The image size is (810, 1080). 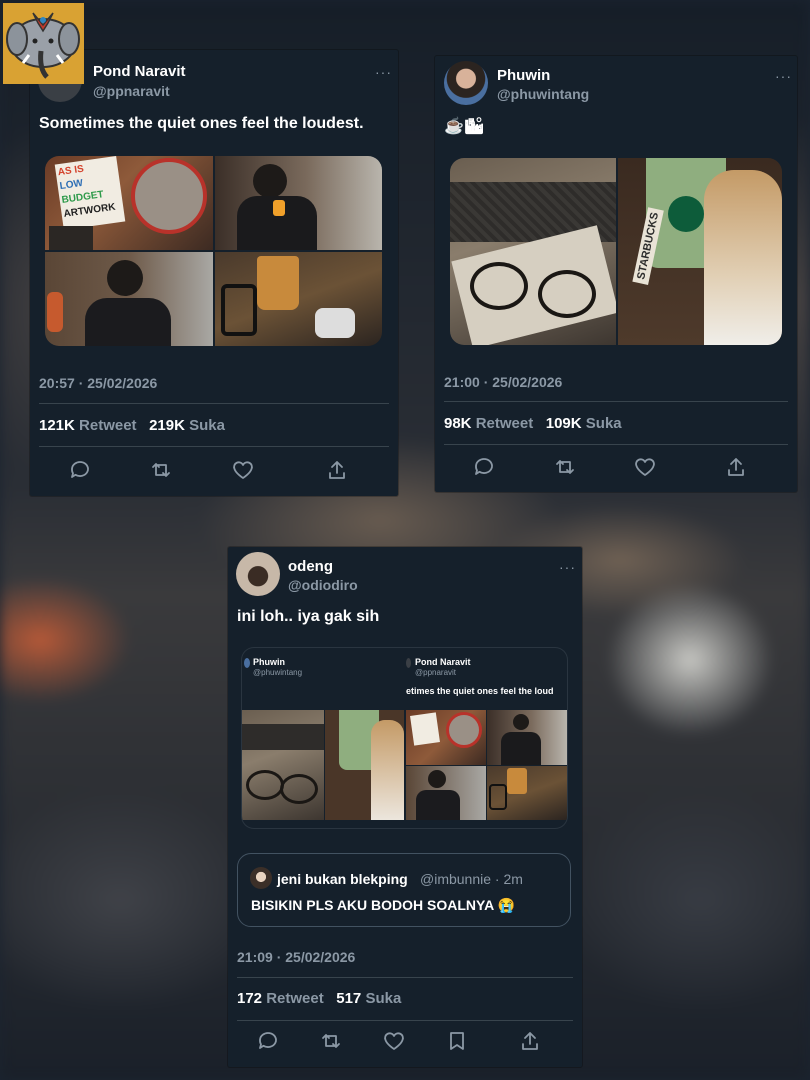 I want to click on retweet-count: 172, so click(x=249, y=998).